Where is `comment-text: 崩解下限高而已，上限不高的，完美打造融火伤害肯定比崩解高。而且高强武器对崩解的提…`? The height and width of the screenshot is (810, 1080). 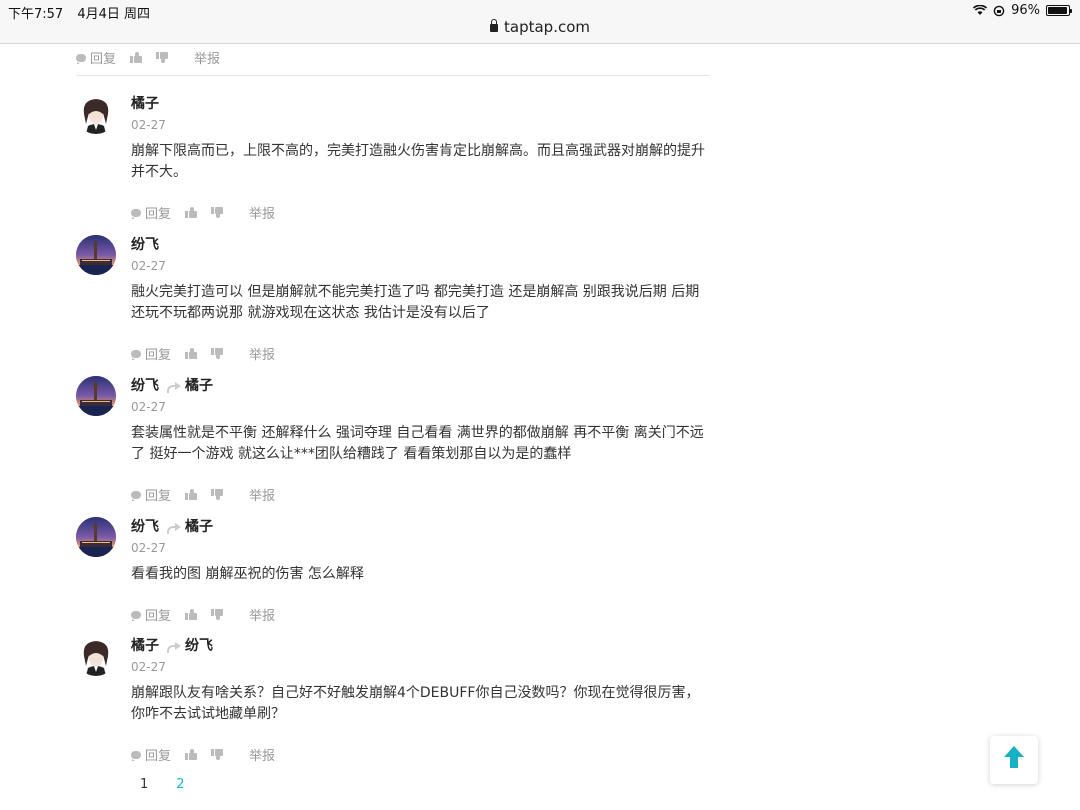
comment-text: 崩解下限高而已，上限不高的，完美打造融火伤害肯定比崩解高。而且高强武器对崩解的提… is located at coordinates (418, 161).